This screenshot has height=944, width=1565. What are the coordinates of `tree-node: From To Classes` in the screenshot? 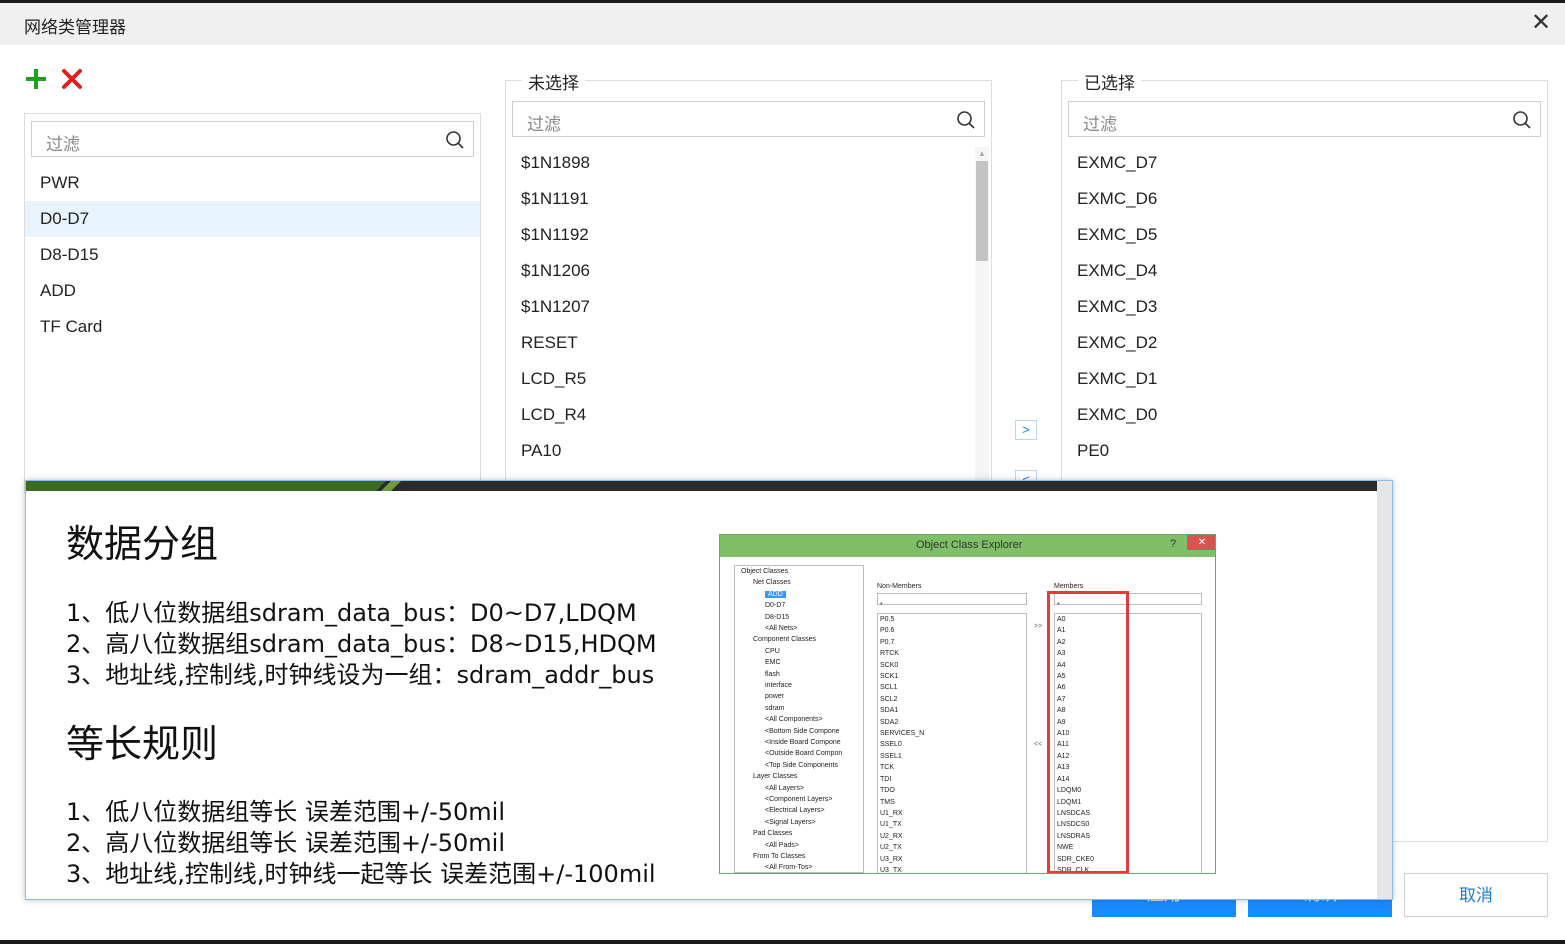 It's located at (779, 856).